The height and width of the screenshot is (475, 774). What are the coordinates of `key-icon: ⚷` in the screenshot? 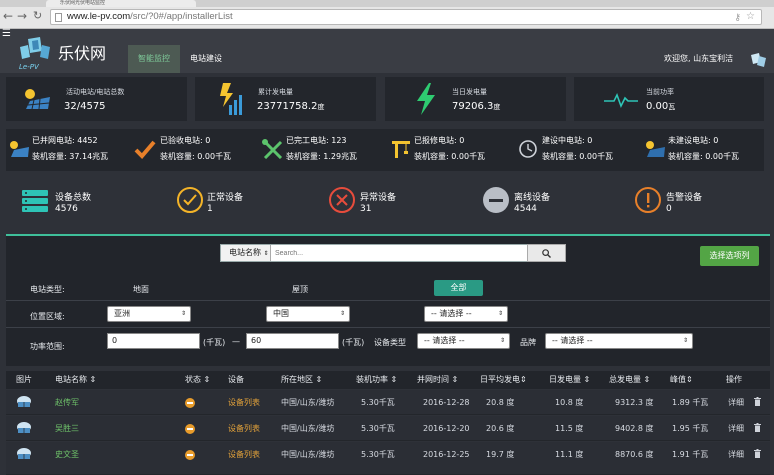 It's located at (737, 17).